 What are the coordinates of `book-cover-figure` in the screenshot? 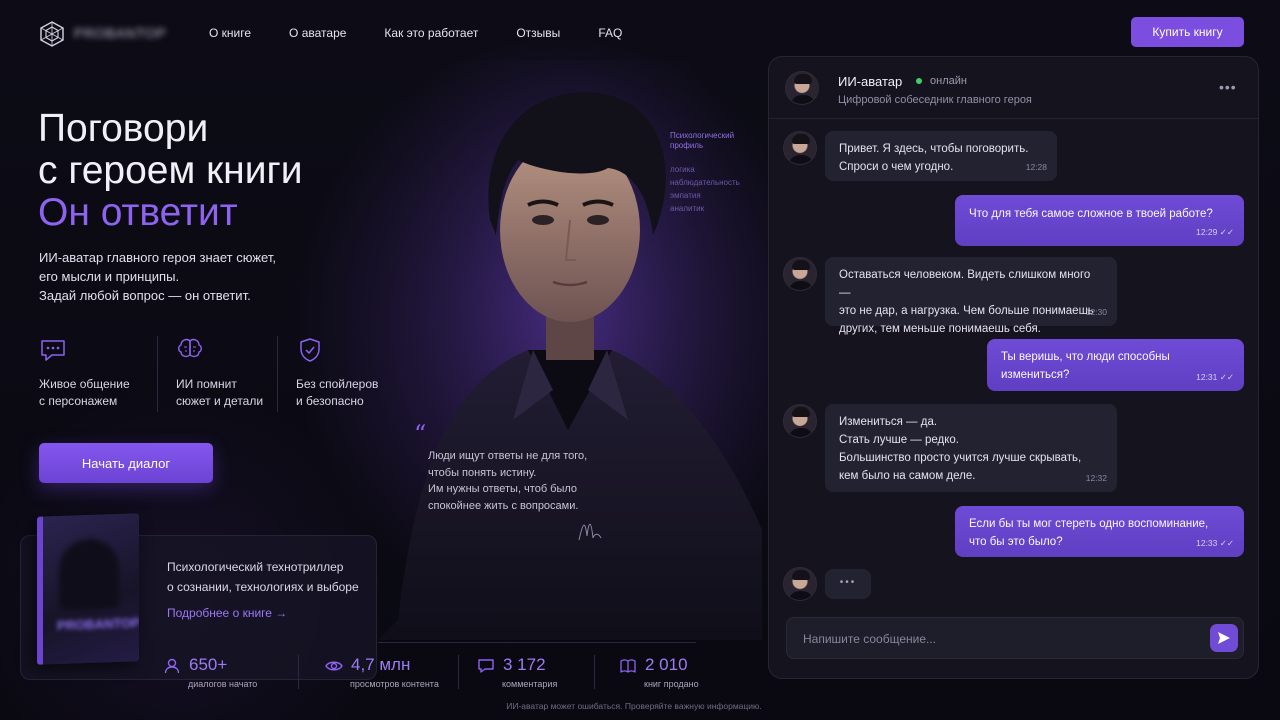 It's located at (89, 574).